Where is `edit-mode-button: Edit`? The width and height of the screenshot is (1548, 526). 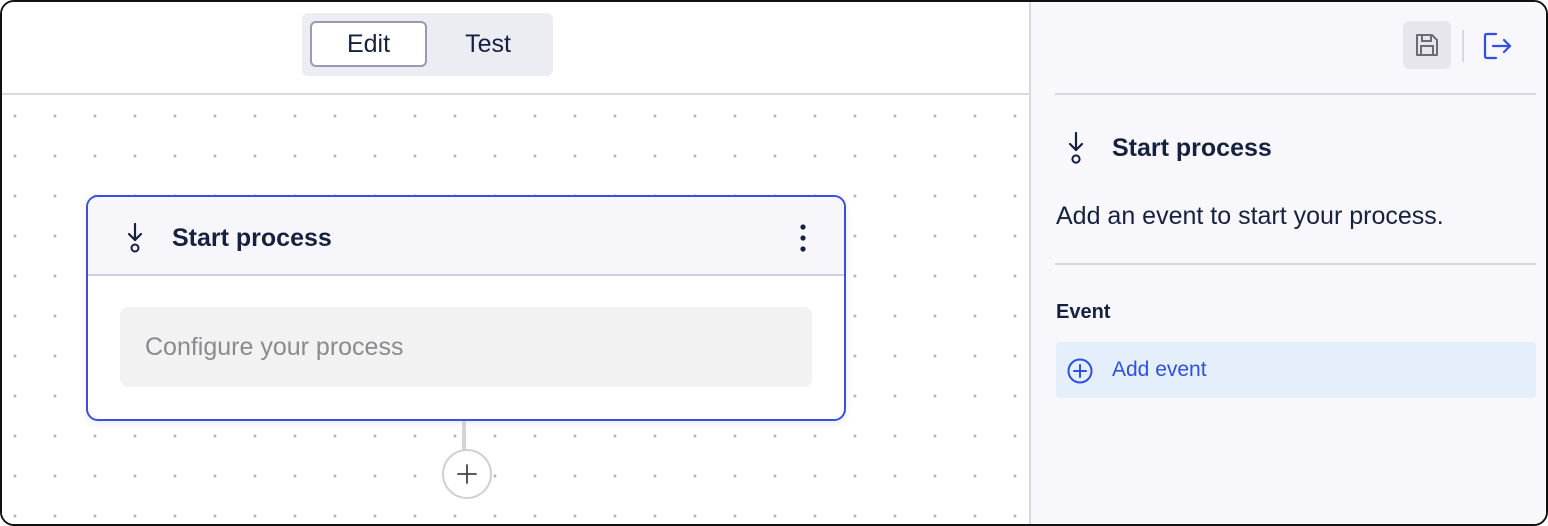 edit-mode-button: Edit is located at coordinates (368, 44).